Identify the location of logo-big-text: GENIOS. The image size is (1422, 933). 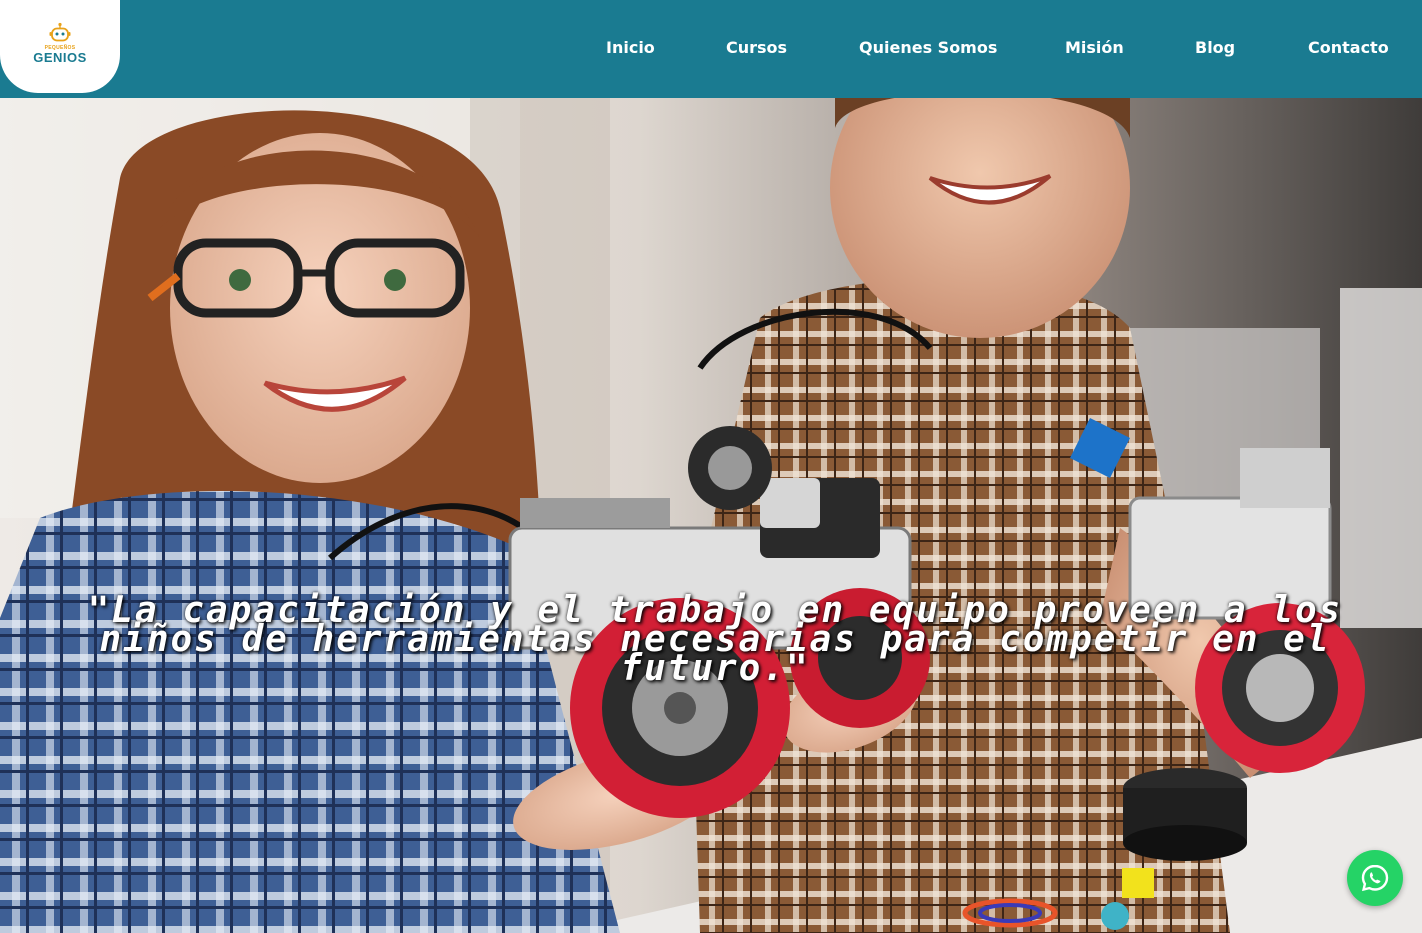
(60, 57).